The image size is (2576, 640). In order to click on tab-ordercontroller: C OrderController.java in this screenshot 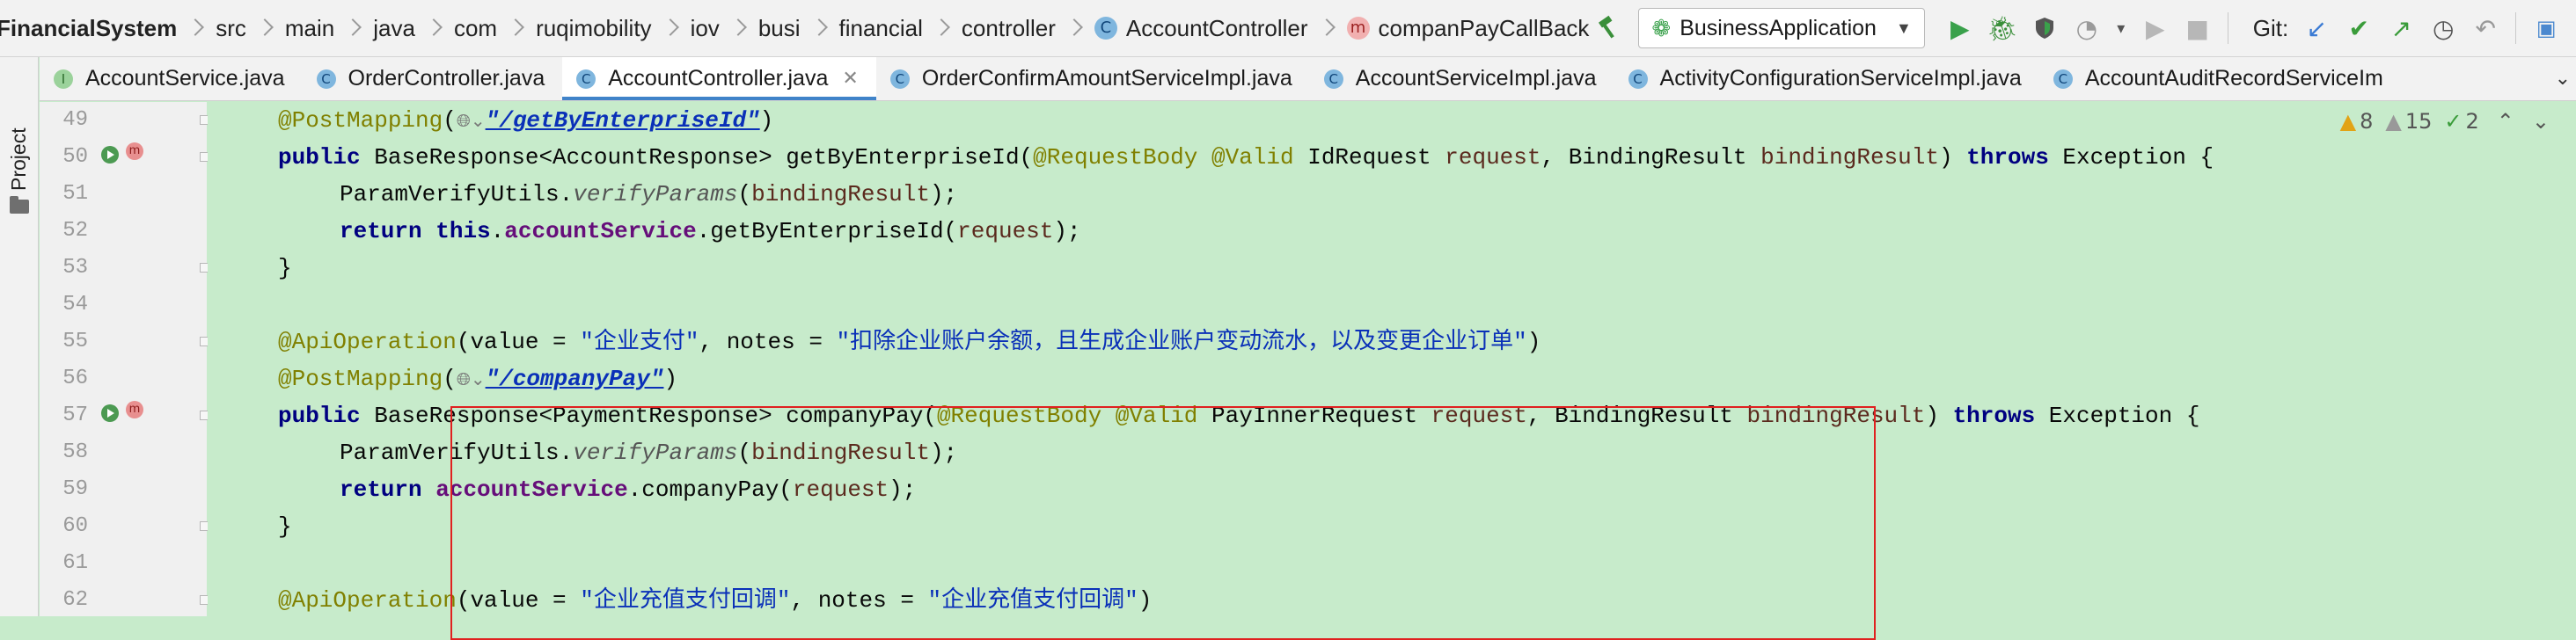, I will do `click(433, 78)`.